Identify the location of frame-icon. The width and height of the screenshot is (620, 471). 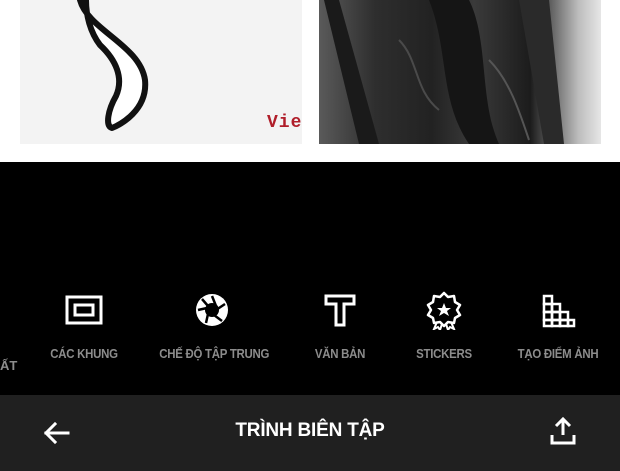
(84, 310).